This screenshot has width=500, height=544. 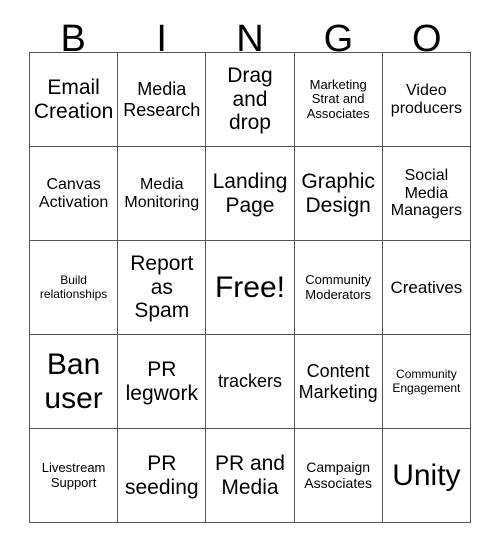 I want to click on header-letter-i: I, so click(x=161, y=39).